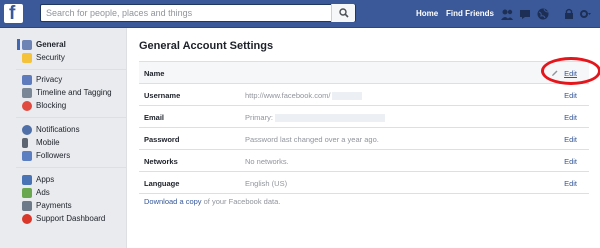  Describe the element at coordinates (162, 95) in the screenshot. I see `row-label: Username` at that location.